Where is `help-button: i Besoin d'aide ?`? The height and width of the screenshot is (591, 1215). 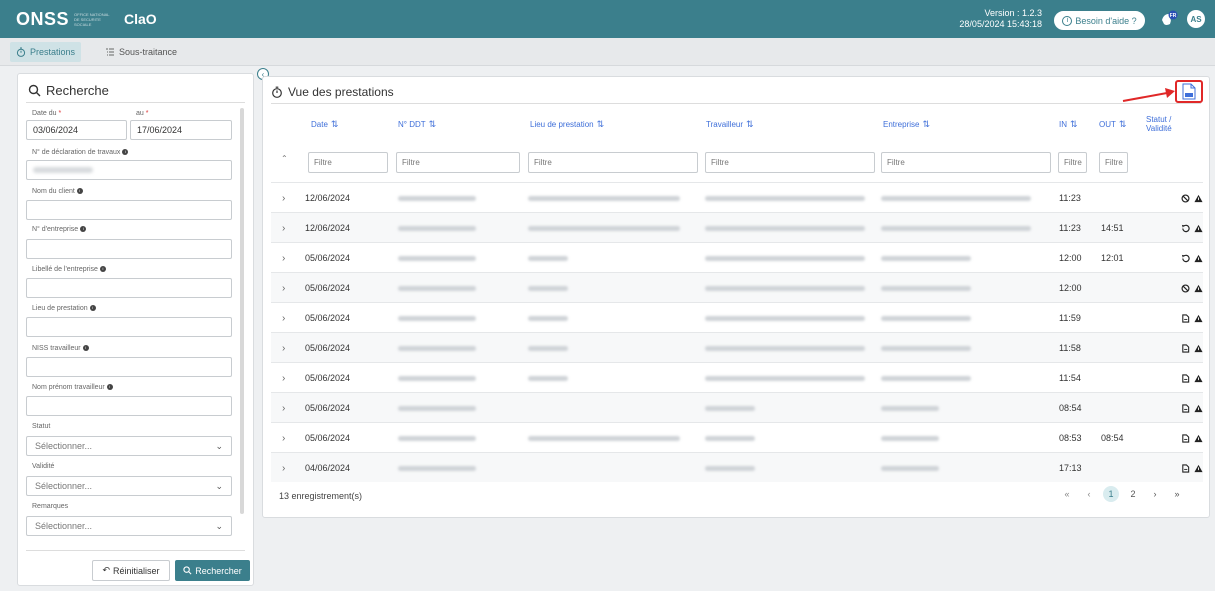
help-button: i Besoin d'aide ? is located at coordinates (1099, 20).